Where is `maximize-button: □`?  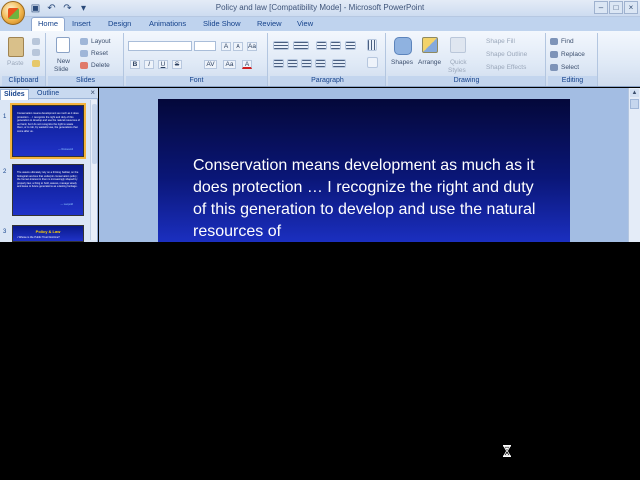
maximize-button: □ is located at coordinates (616, 7).